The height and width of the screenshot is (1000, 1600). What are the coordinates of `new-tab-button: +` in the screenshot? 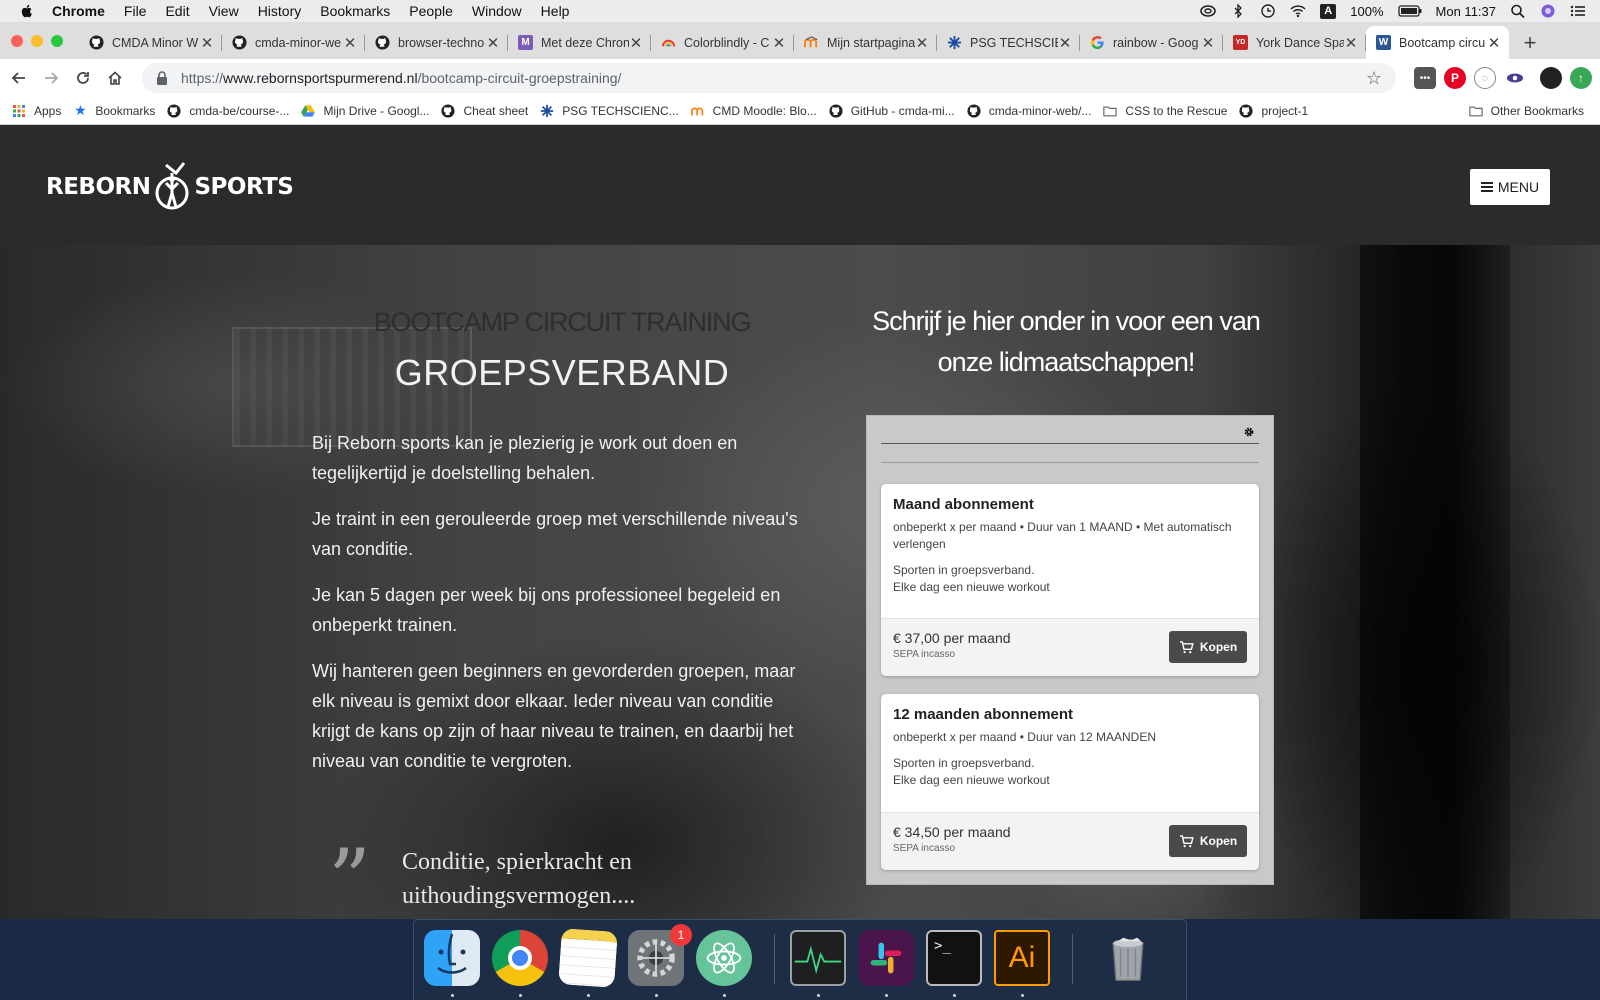 It's located at (1530, 42).